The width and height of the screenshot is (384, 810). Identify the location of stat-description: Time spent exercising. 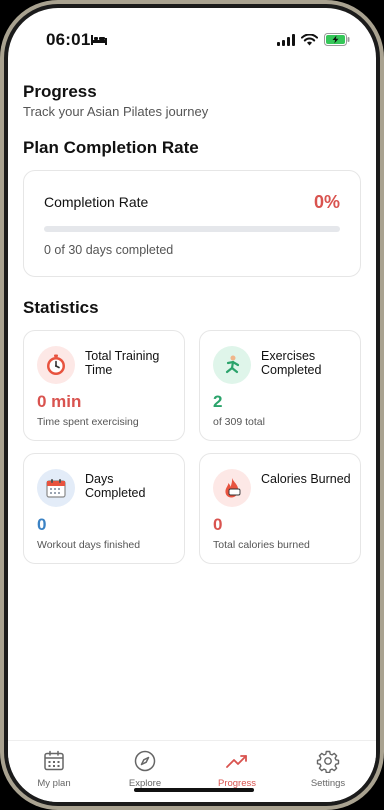
(88, 422).